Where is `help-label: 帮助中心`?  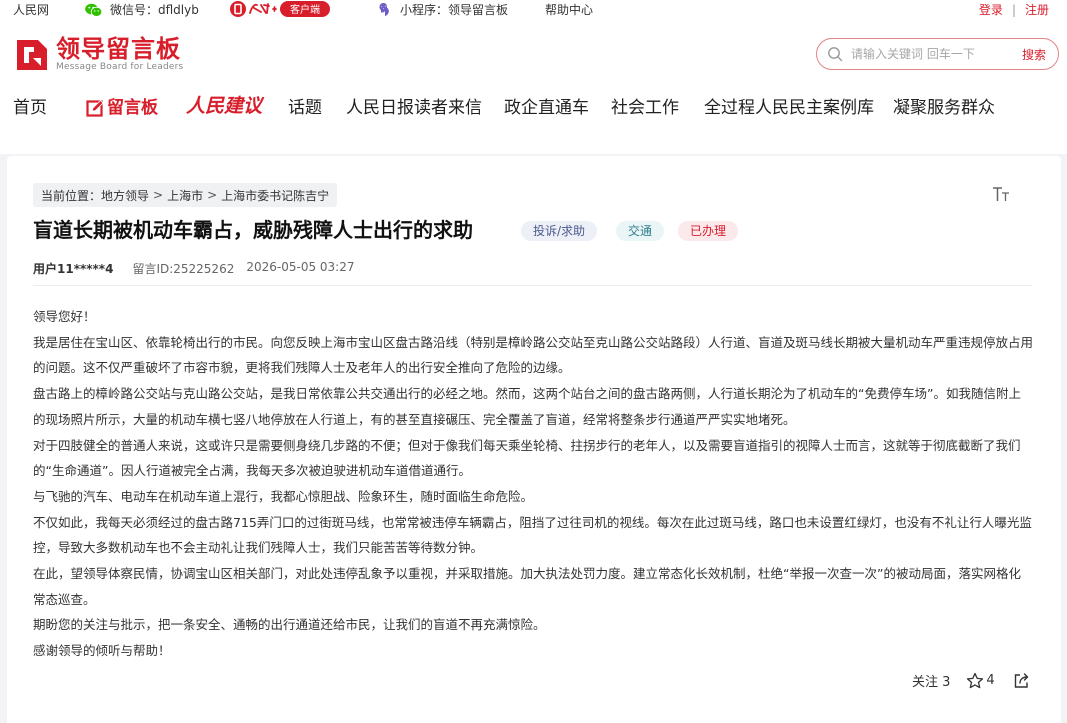 help-label: 帮助中心 is located at coordinates (569, 10).